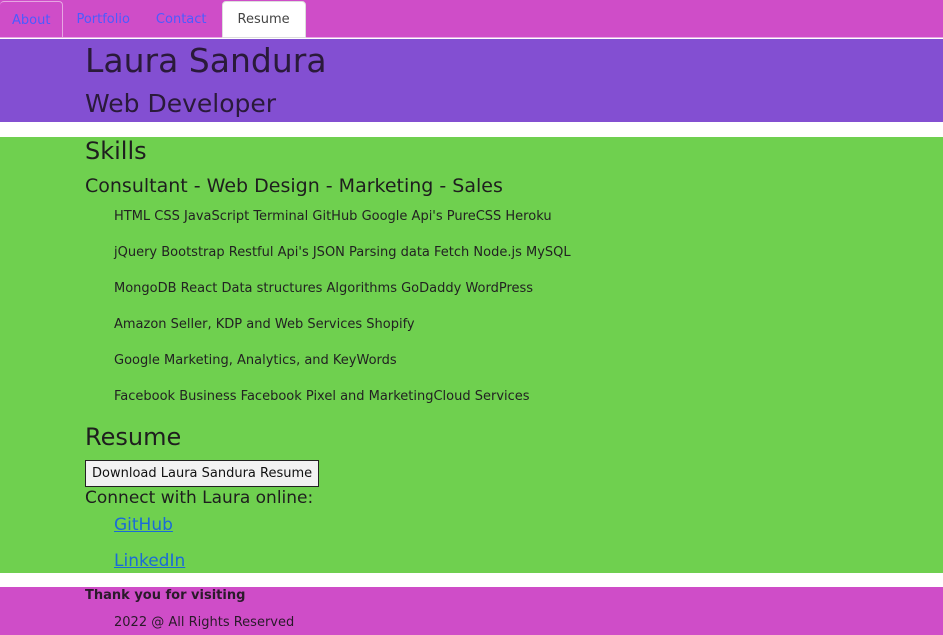 The width and height of the screenshot is (943, 635). I want to click on tab-portfolio: Portfolio, so click(102, 19).